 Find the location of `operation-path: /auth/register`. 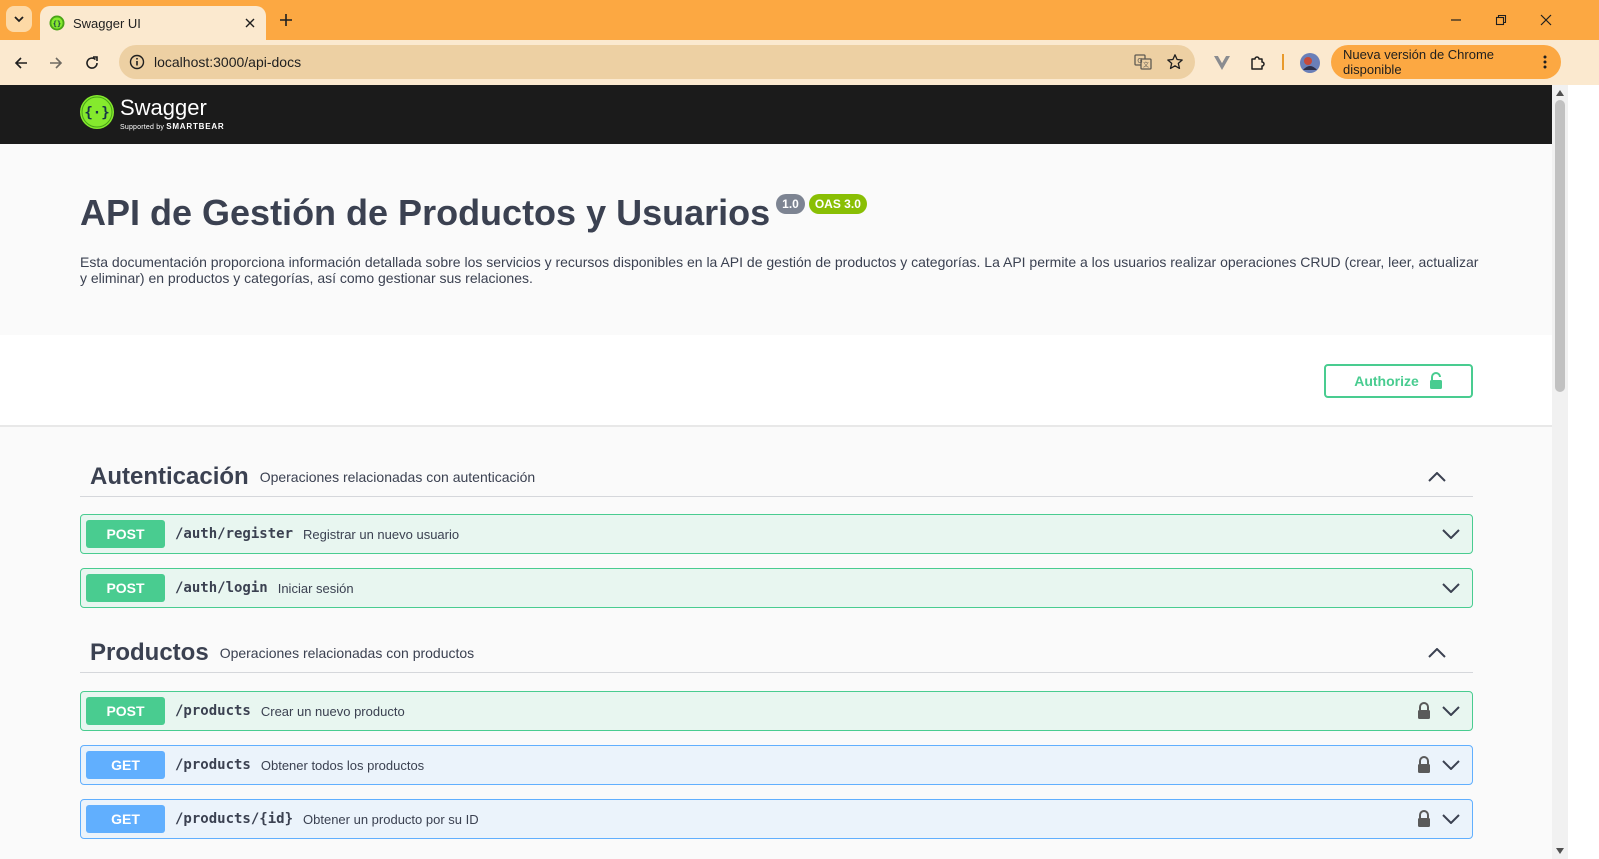

operation-path: /auth/register is located at coordinates (234, 534).